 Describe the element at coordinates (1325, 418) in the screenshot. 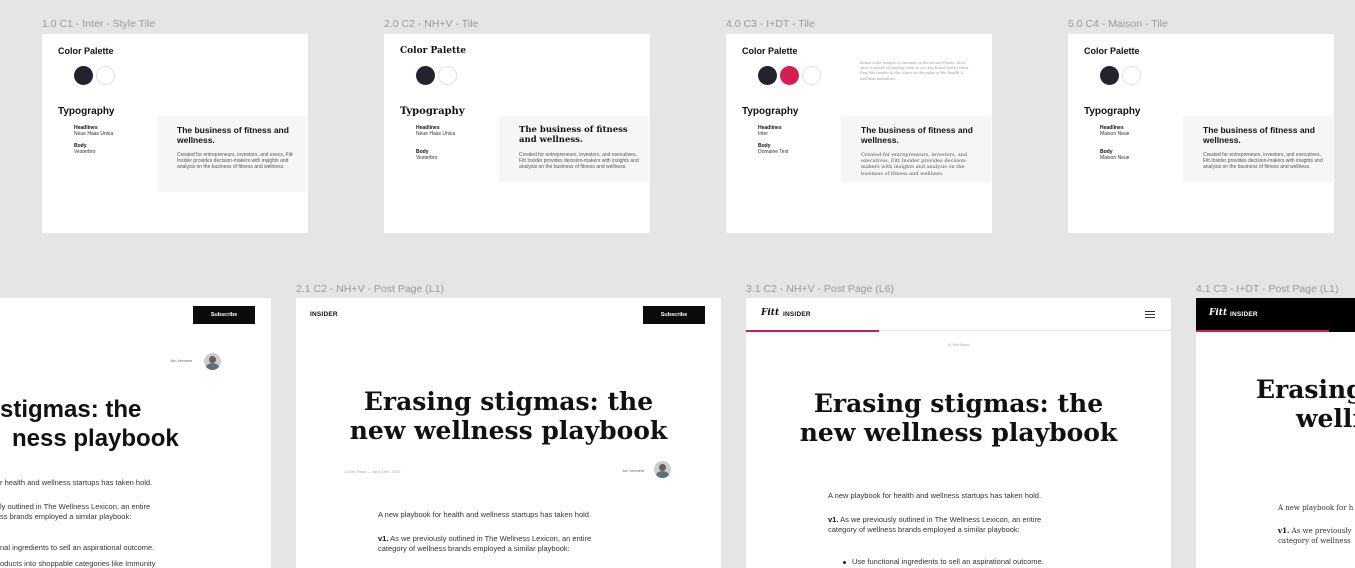

I see `post-title-line-2: welln` at that location.